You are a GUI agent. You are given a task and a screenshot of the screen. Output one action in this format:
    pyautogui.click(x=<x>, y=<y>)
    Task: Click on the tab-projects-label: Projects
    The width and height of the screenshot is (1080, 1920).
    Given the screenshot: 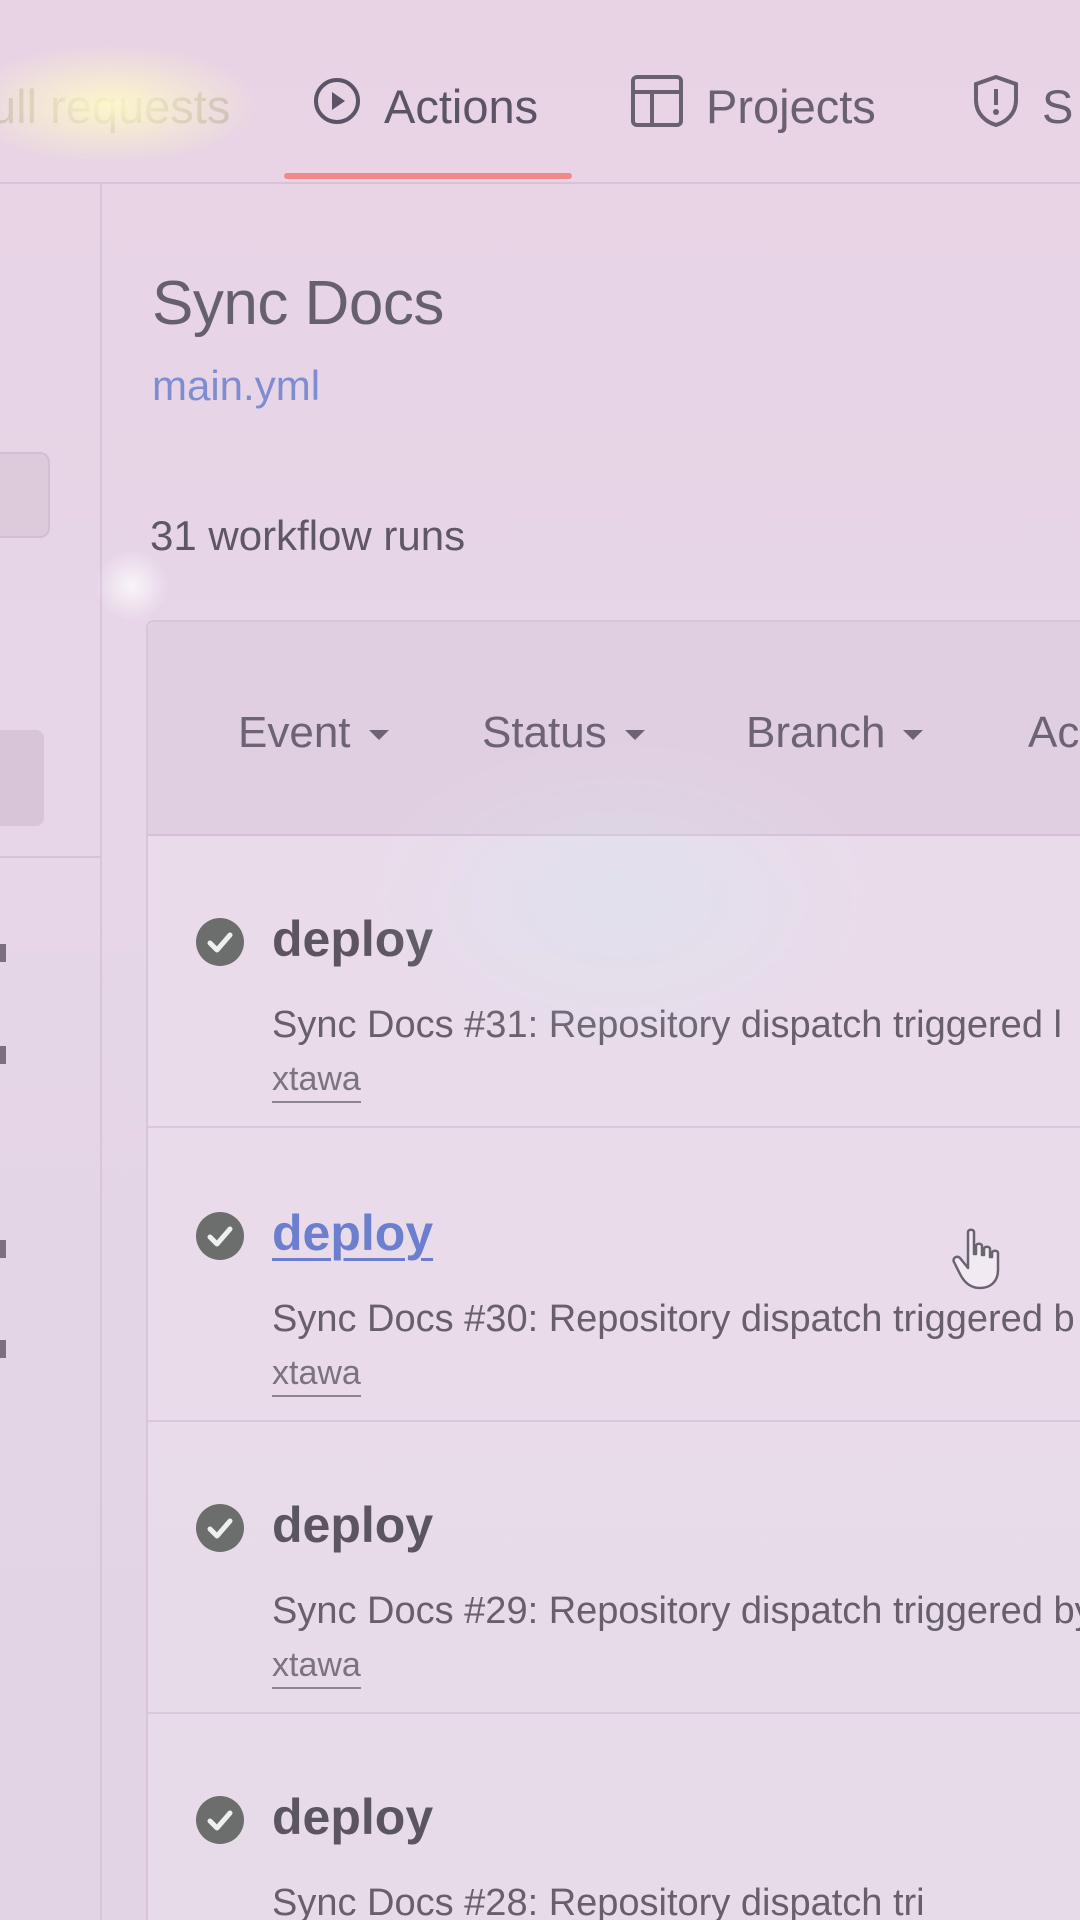 What is the action you would take?
    pyautogui.click(x=791, y=106)
    